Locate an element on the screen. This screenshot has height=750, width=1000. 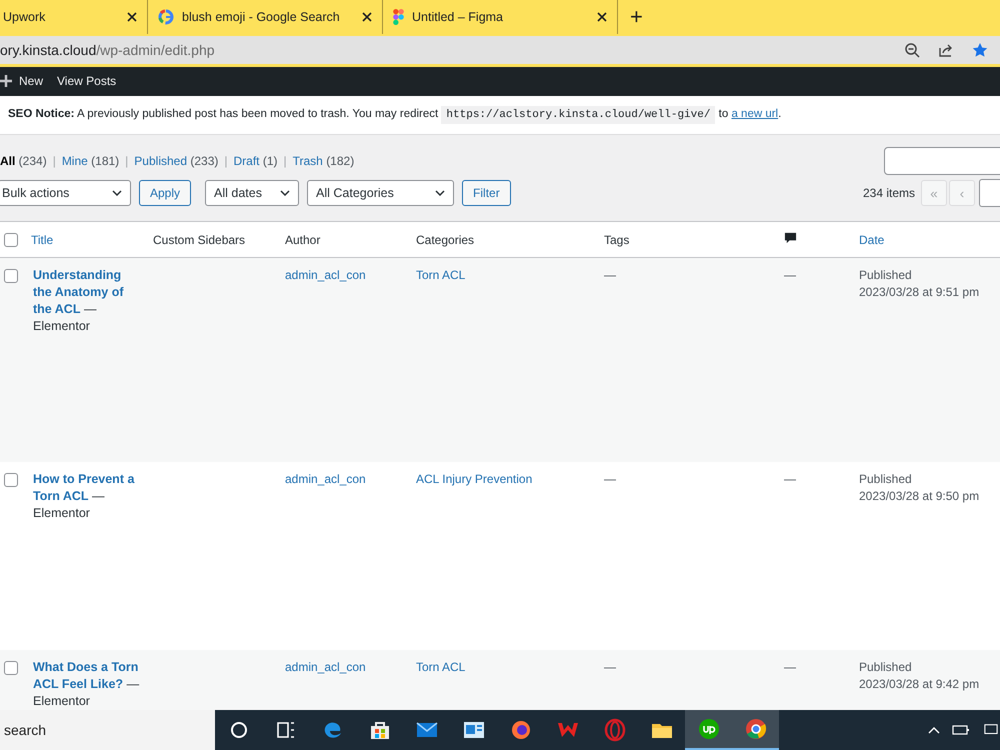
admin-bar-item: New is located at coordinates (22, 81).